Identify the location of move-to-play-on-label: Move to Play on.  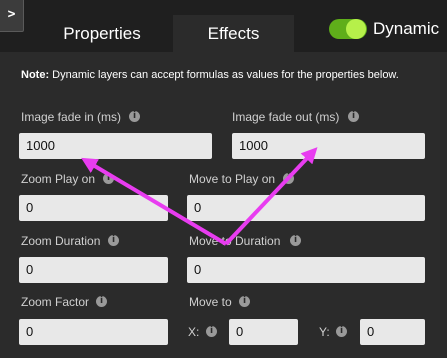
(232, 179).